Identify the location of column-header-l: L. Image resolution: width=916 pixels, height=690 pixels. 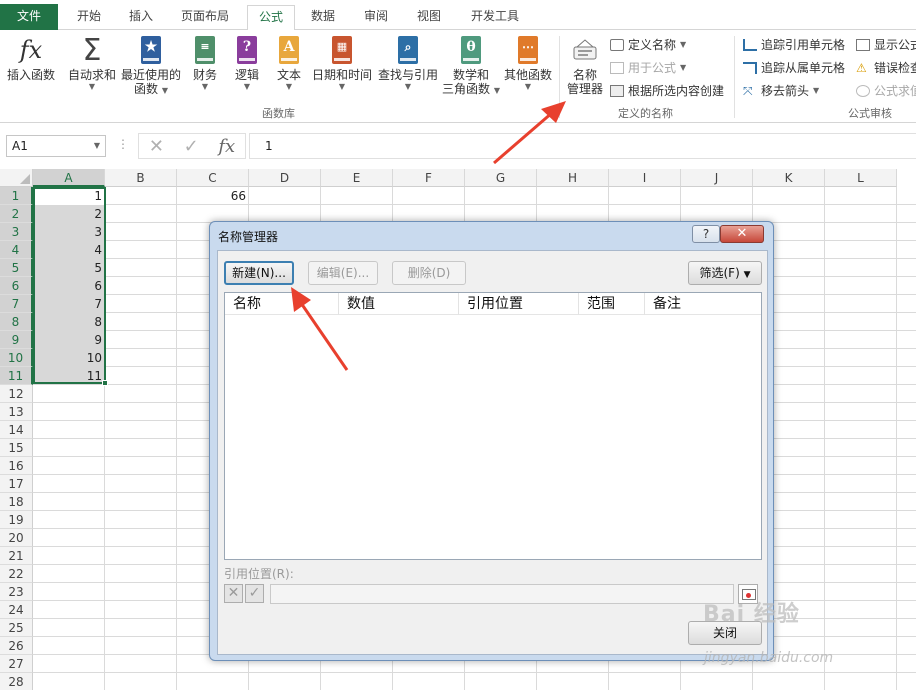
(861, 178).